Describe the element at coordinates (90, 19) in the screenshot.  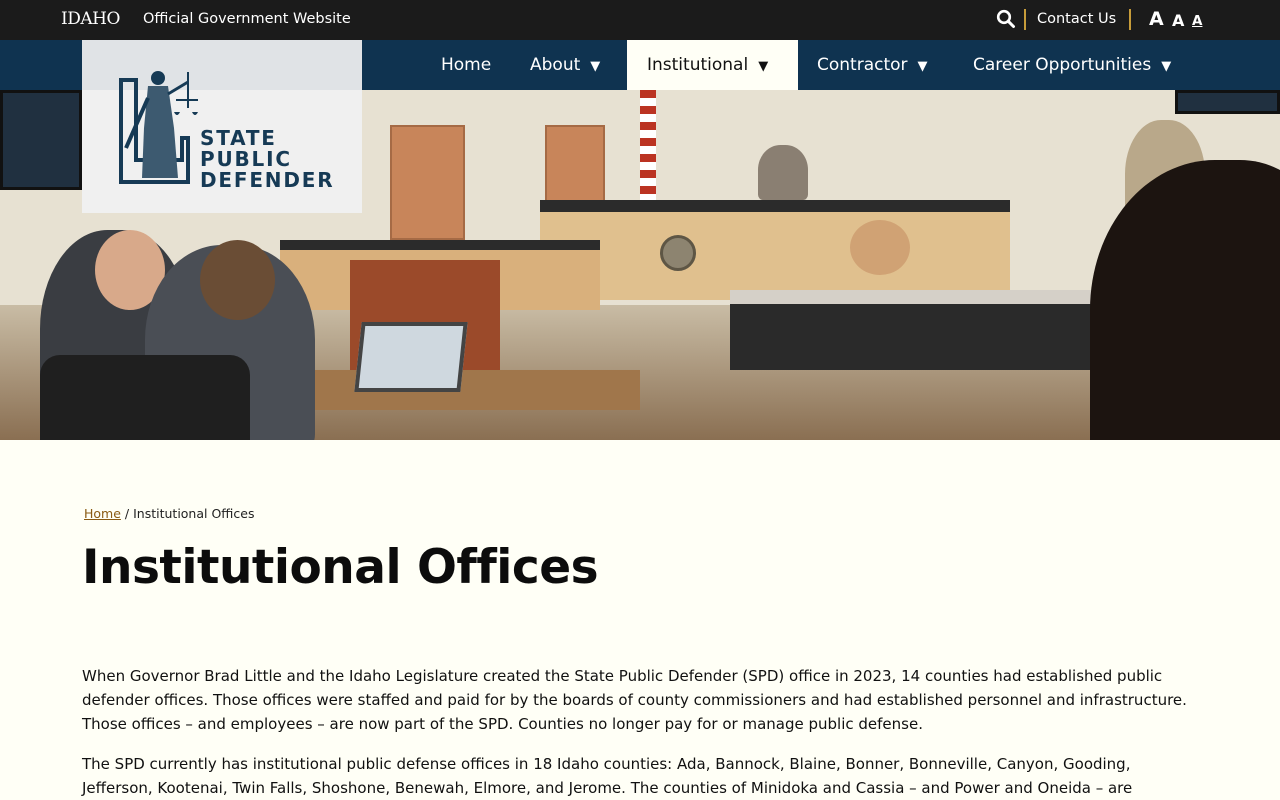
I see `idaho-logo: IDAHO` at that location.